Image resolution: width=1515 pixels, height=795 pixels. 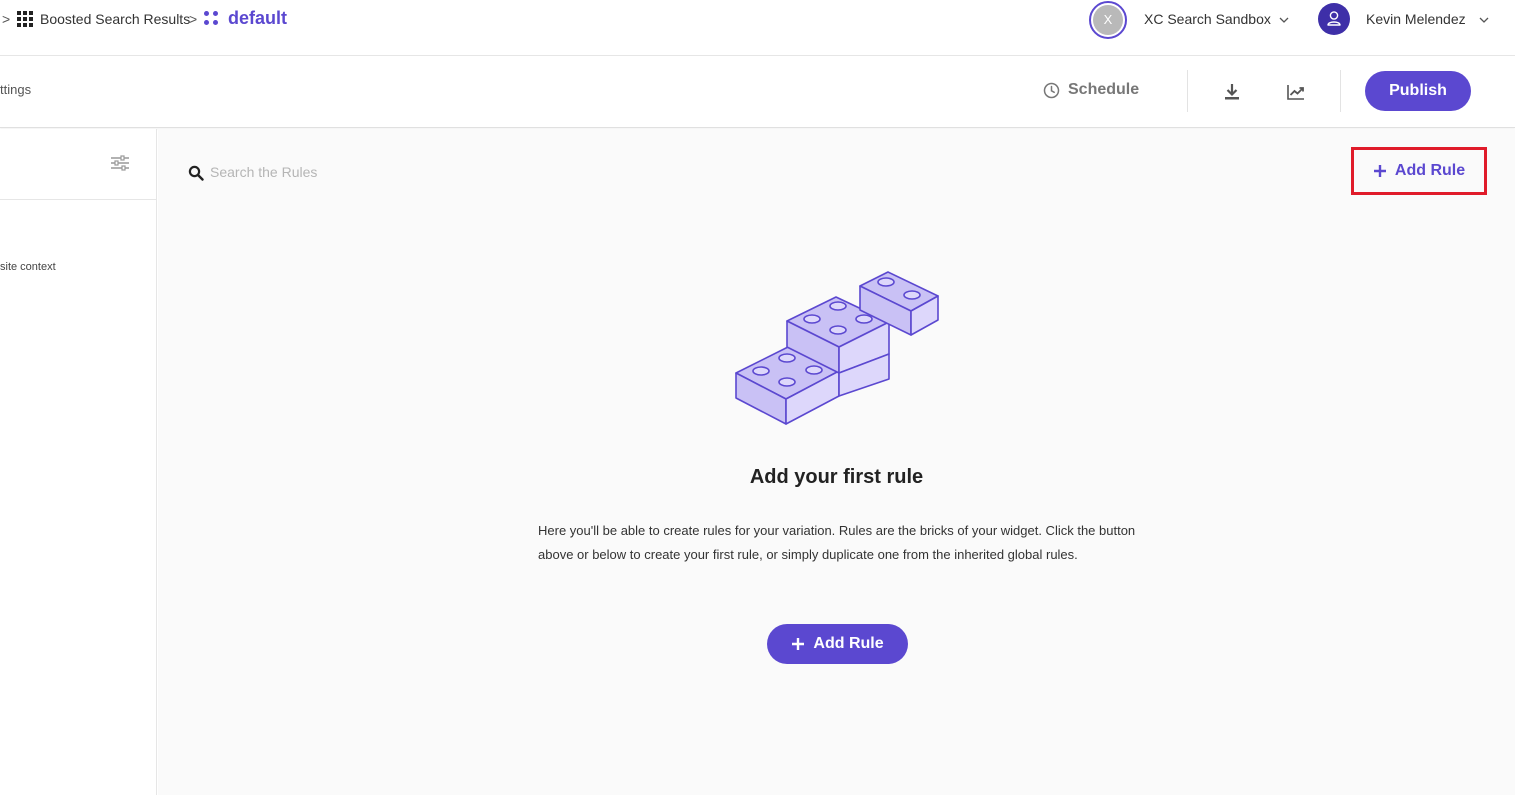 I want to click on sidebar-divider, so click(x=78, y=199).